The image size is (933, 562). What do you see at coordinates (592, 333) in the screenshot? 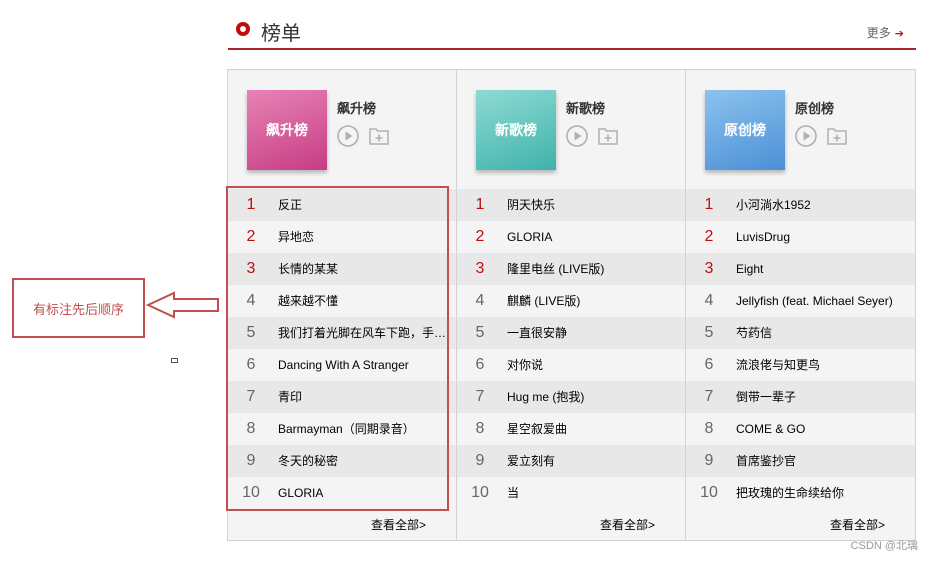
I see `song-title: 一直很安静` at bounding box center [592, 333].